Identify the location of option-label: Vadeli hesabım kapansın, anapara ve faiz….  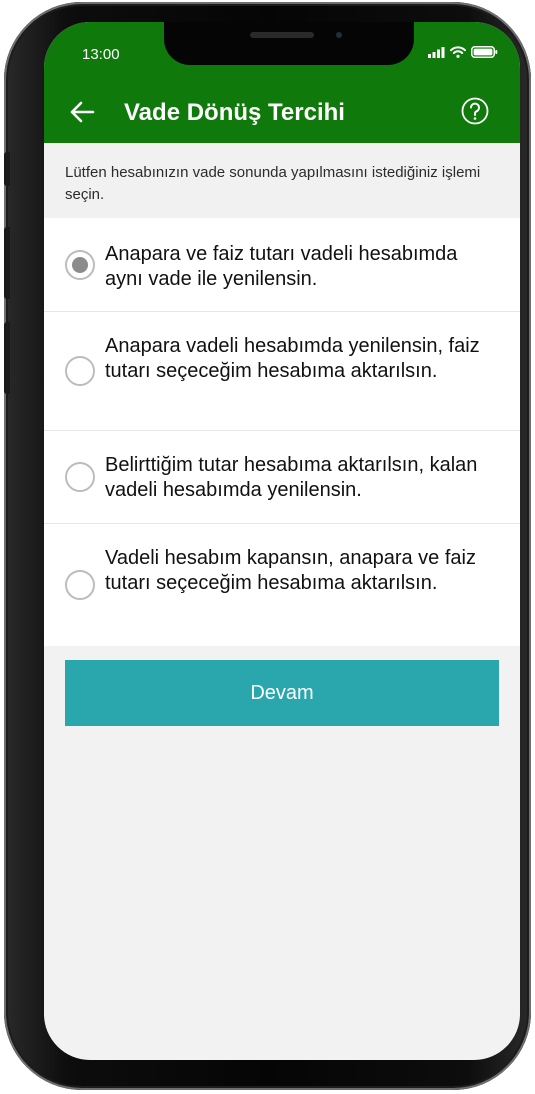
(290, 570).